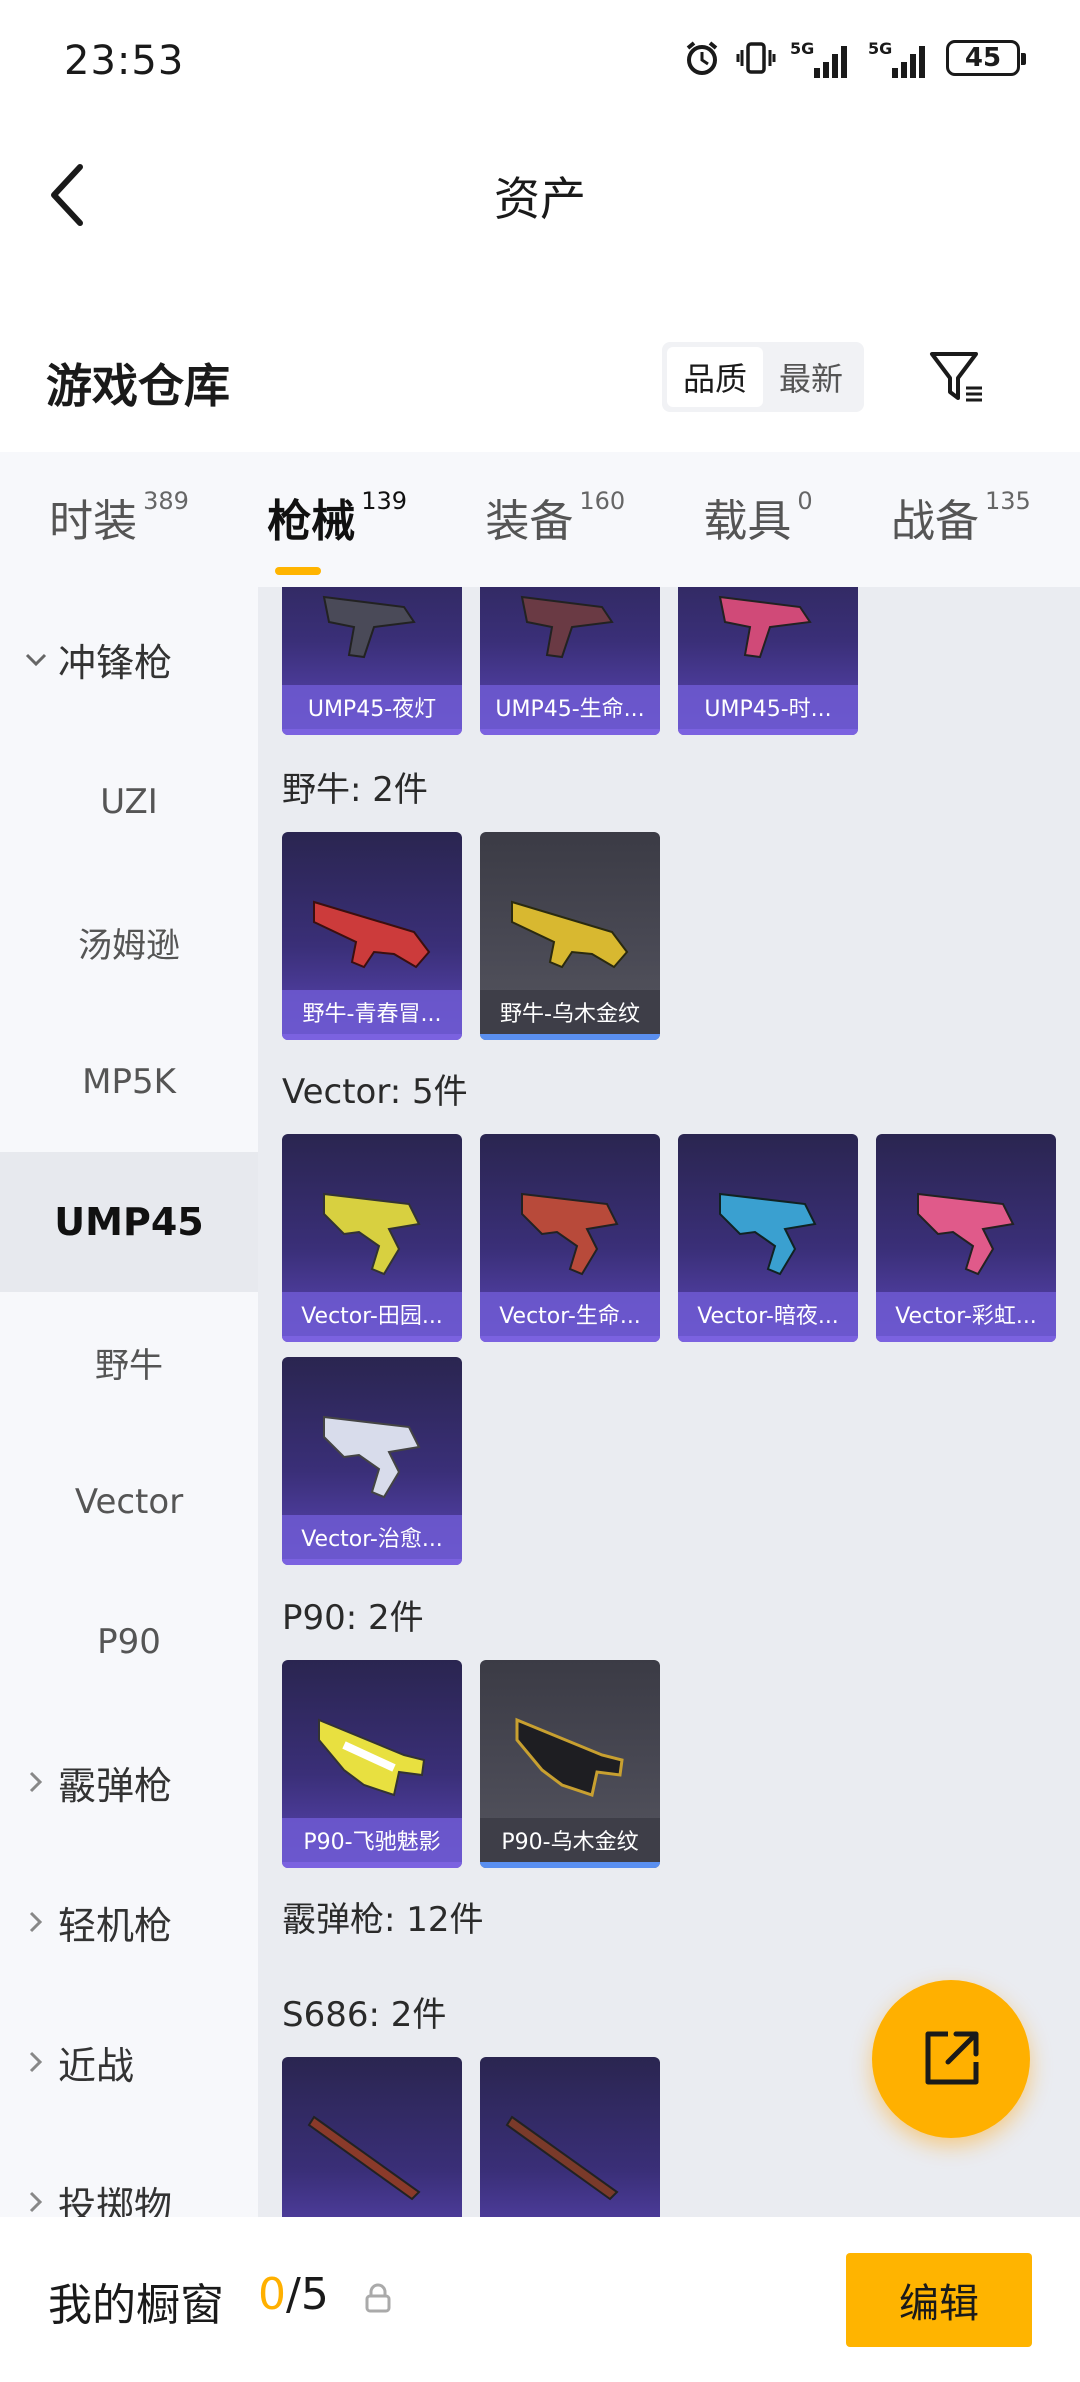  I want to click on tab-fashion: 时装 389, so click(119, 520).